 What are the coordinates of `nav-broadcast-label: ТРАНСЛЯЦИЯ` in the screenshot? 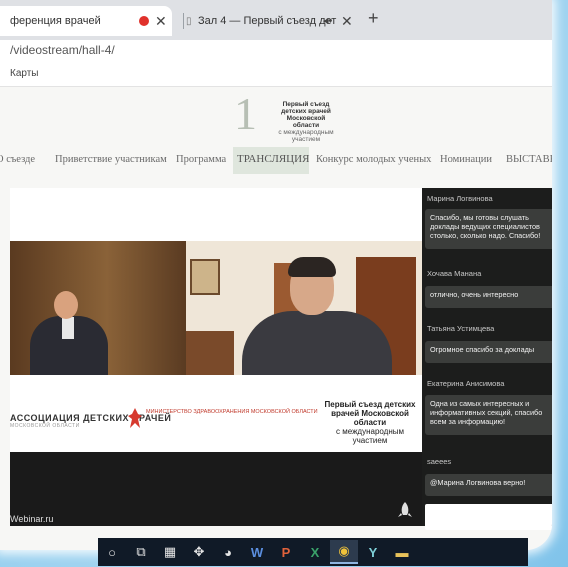 It's located at (273, 159).